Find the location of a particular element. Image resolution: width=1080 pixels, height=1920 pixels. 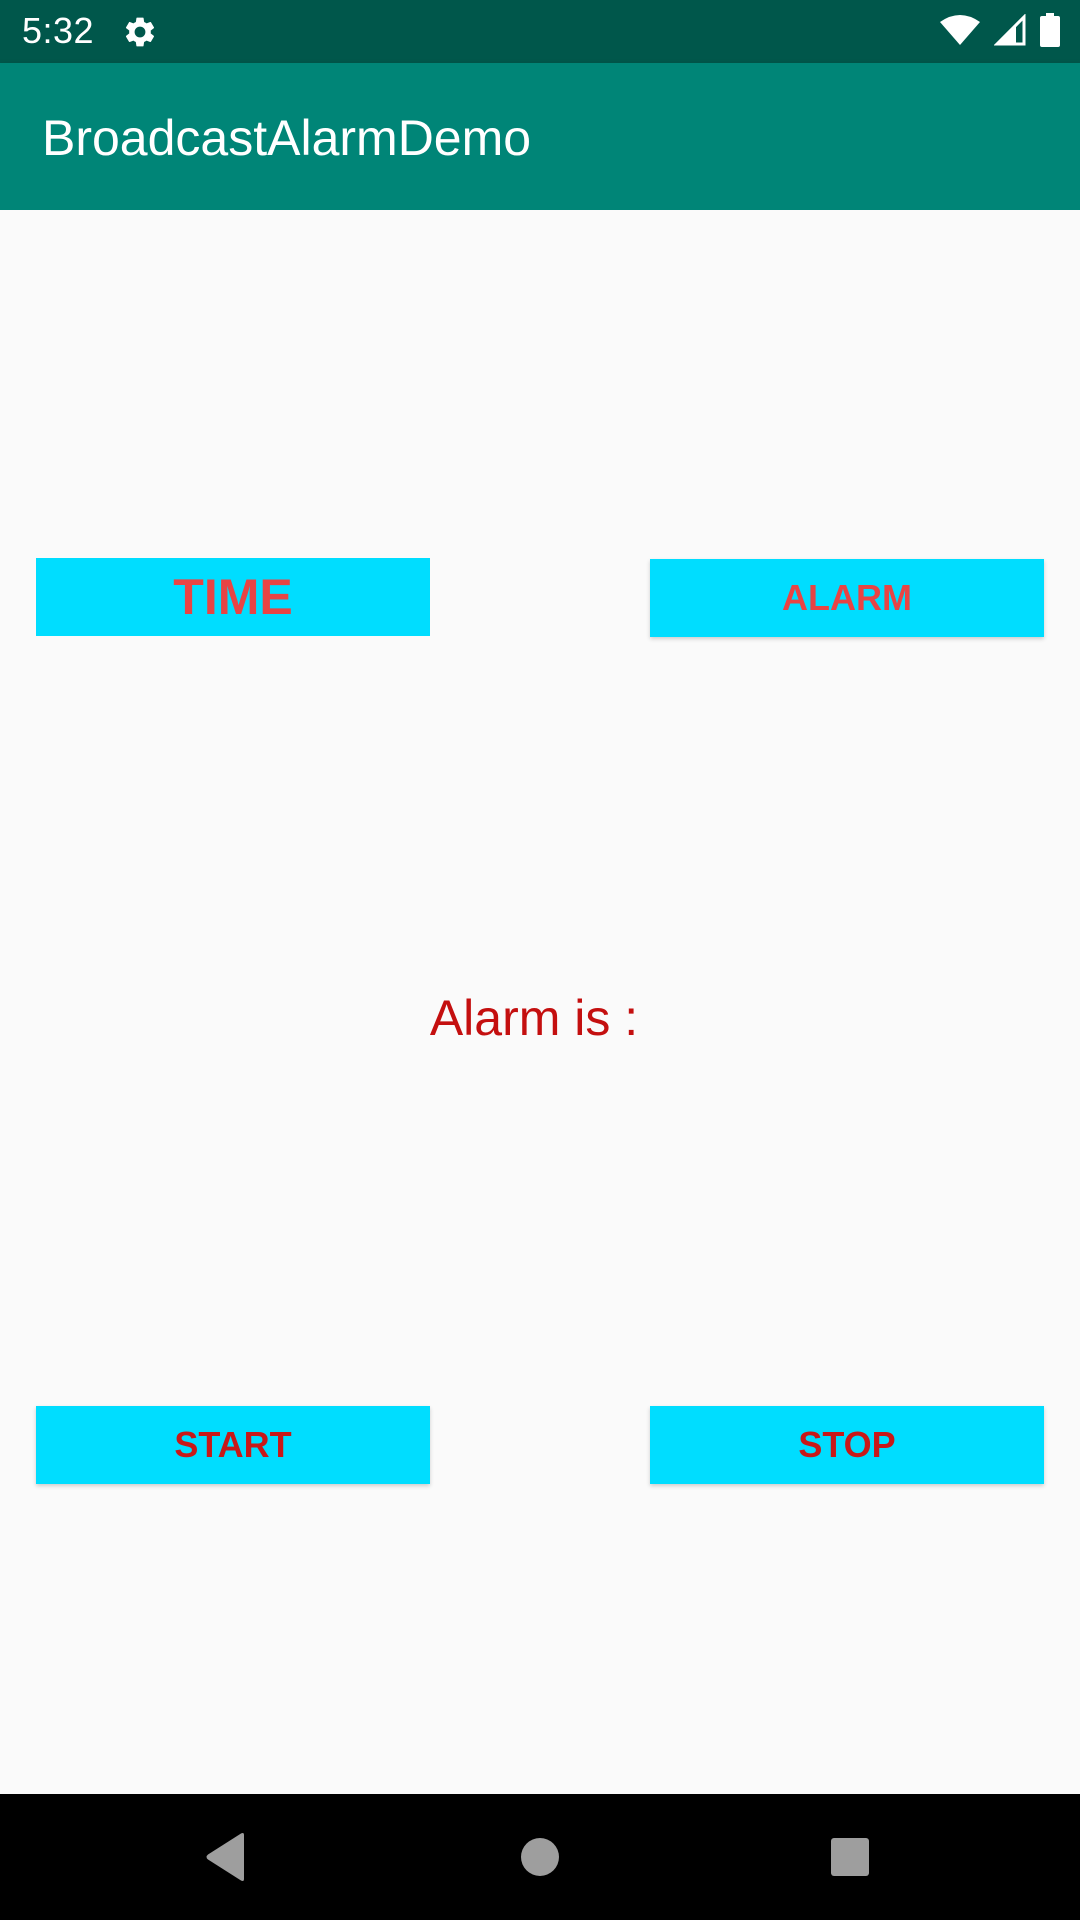

start-button: START is located at coordinates (233, 1445).